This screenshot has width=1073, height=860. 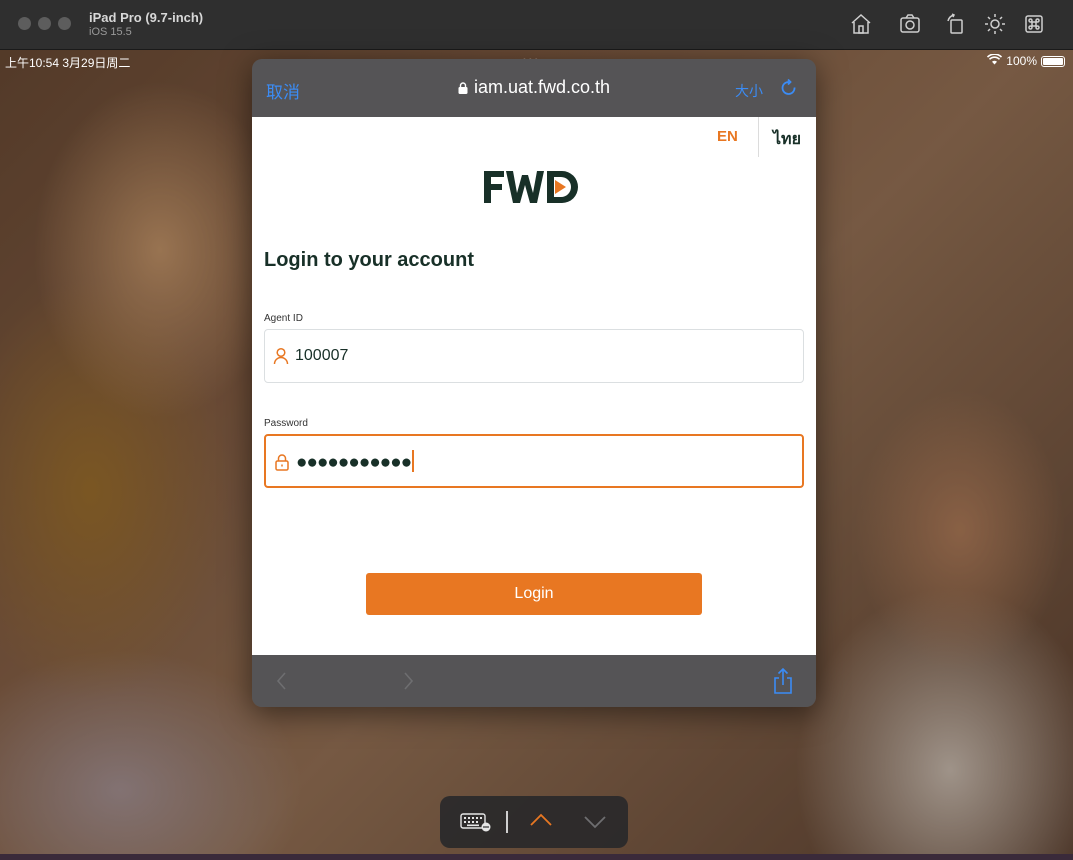 I want to click on zoom-window-button, so click(x=64, y=23).